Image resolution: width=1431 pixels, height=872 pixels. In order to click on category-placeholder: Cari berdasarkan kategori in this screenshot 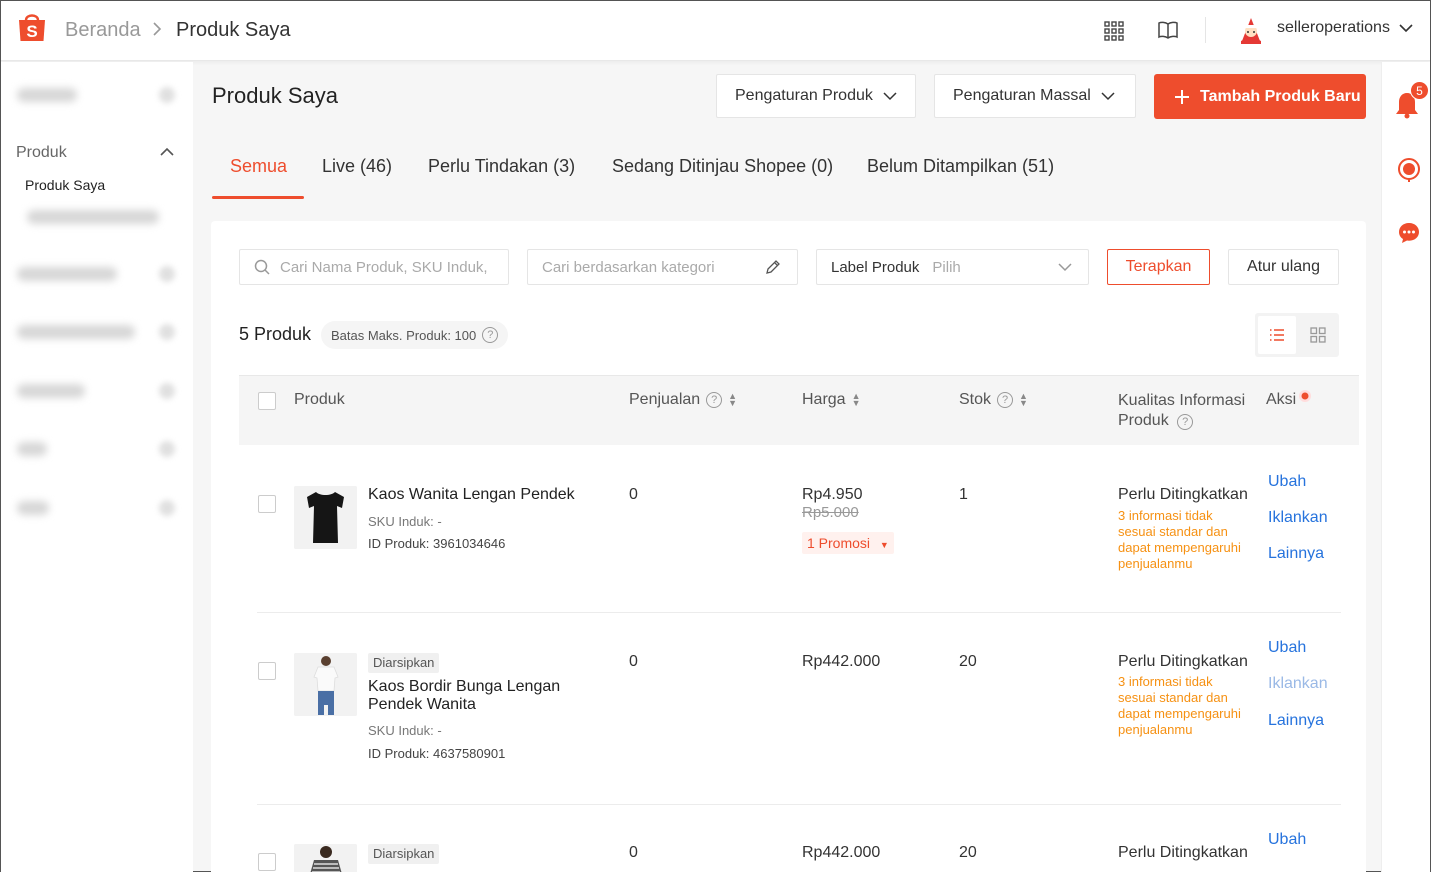, I will do `click(628, 267)`.